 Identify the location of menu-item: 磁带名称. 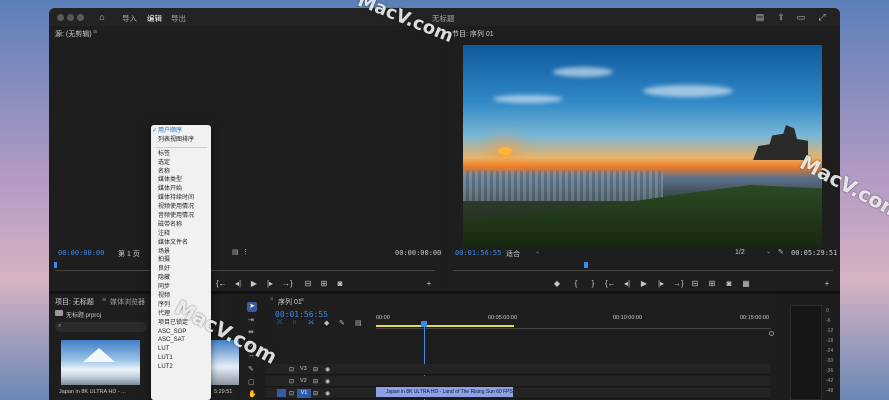
(181, 225).